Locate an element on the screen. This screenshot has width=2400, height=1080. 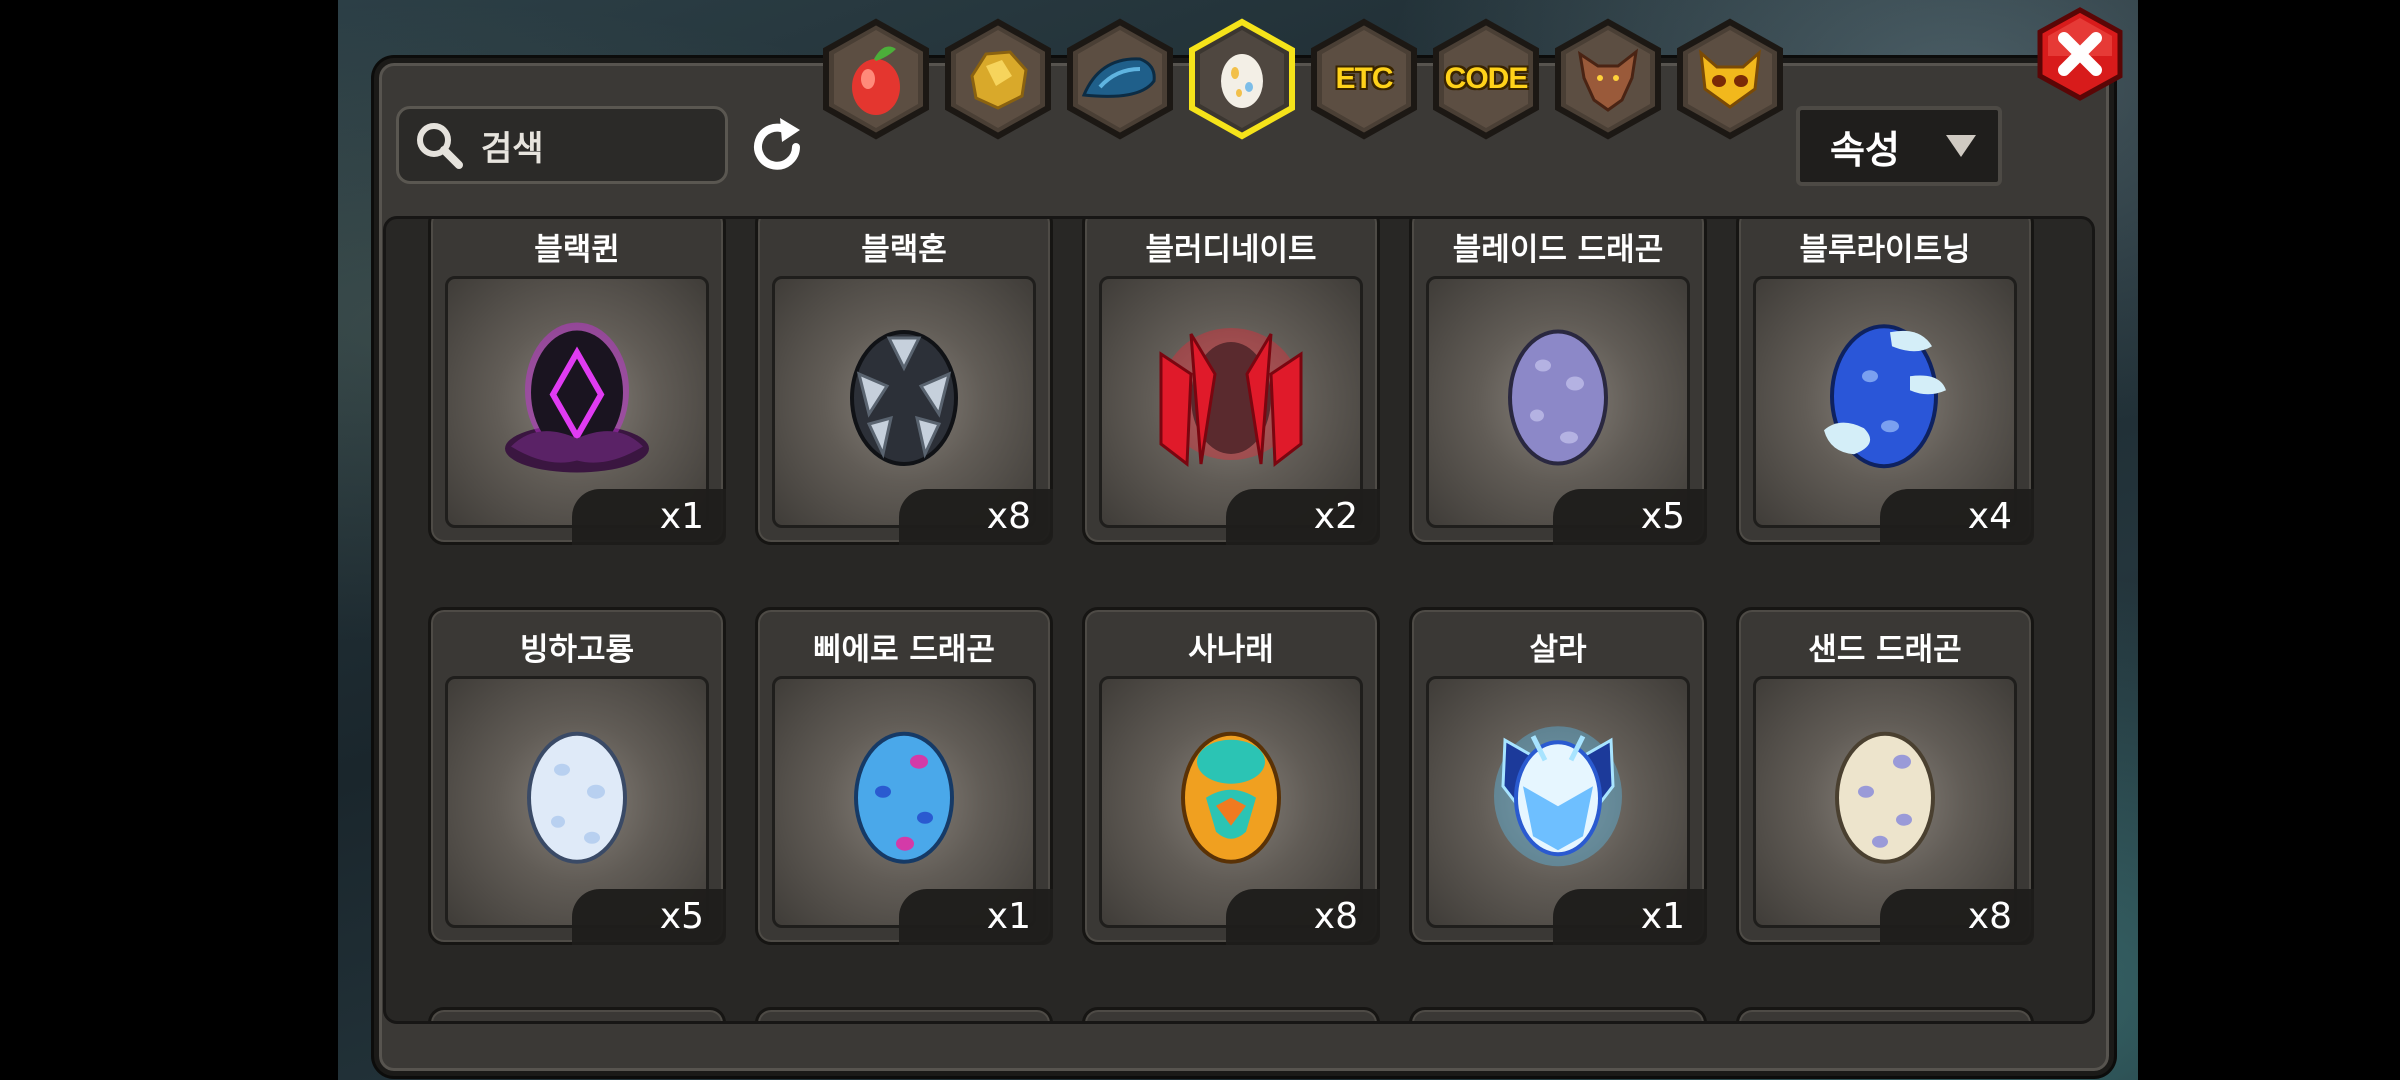
egg-icon is located at coordinates (1242, 79).